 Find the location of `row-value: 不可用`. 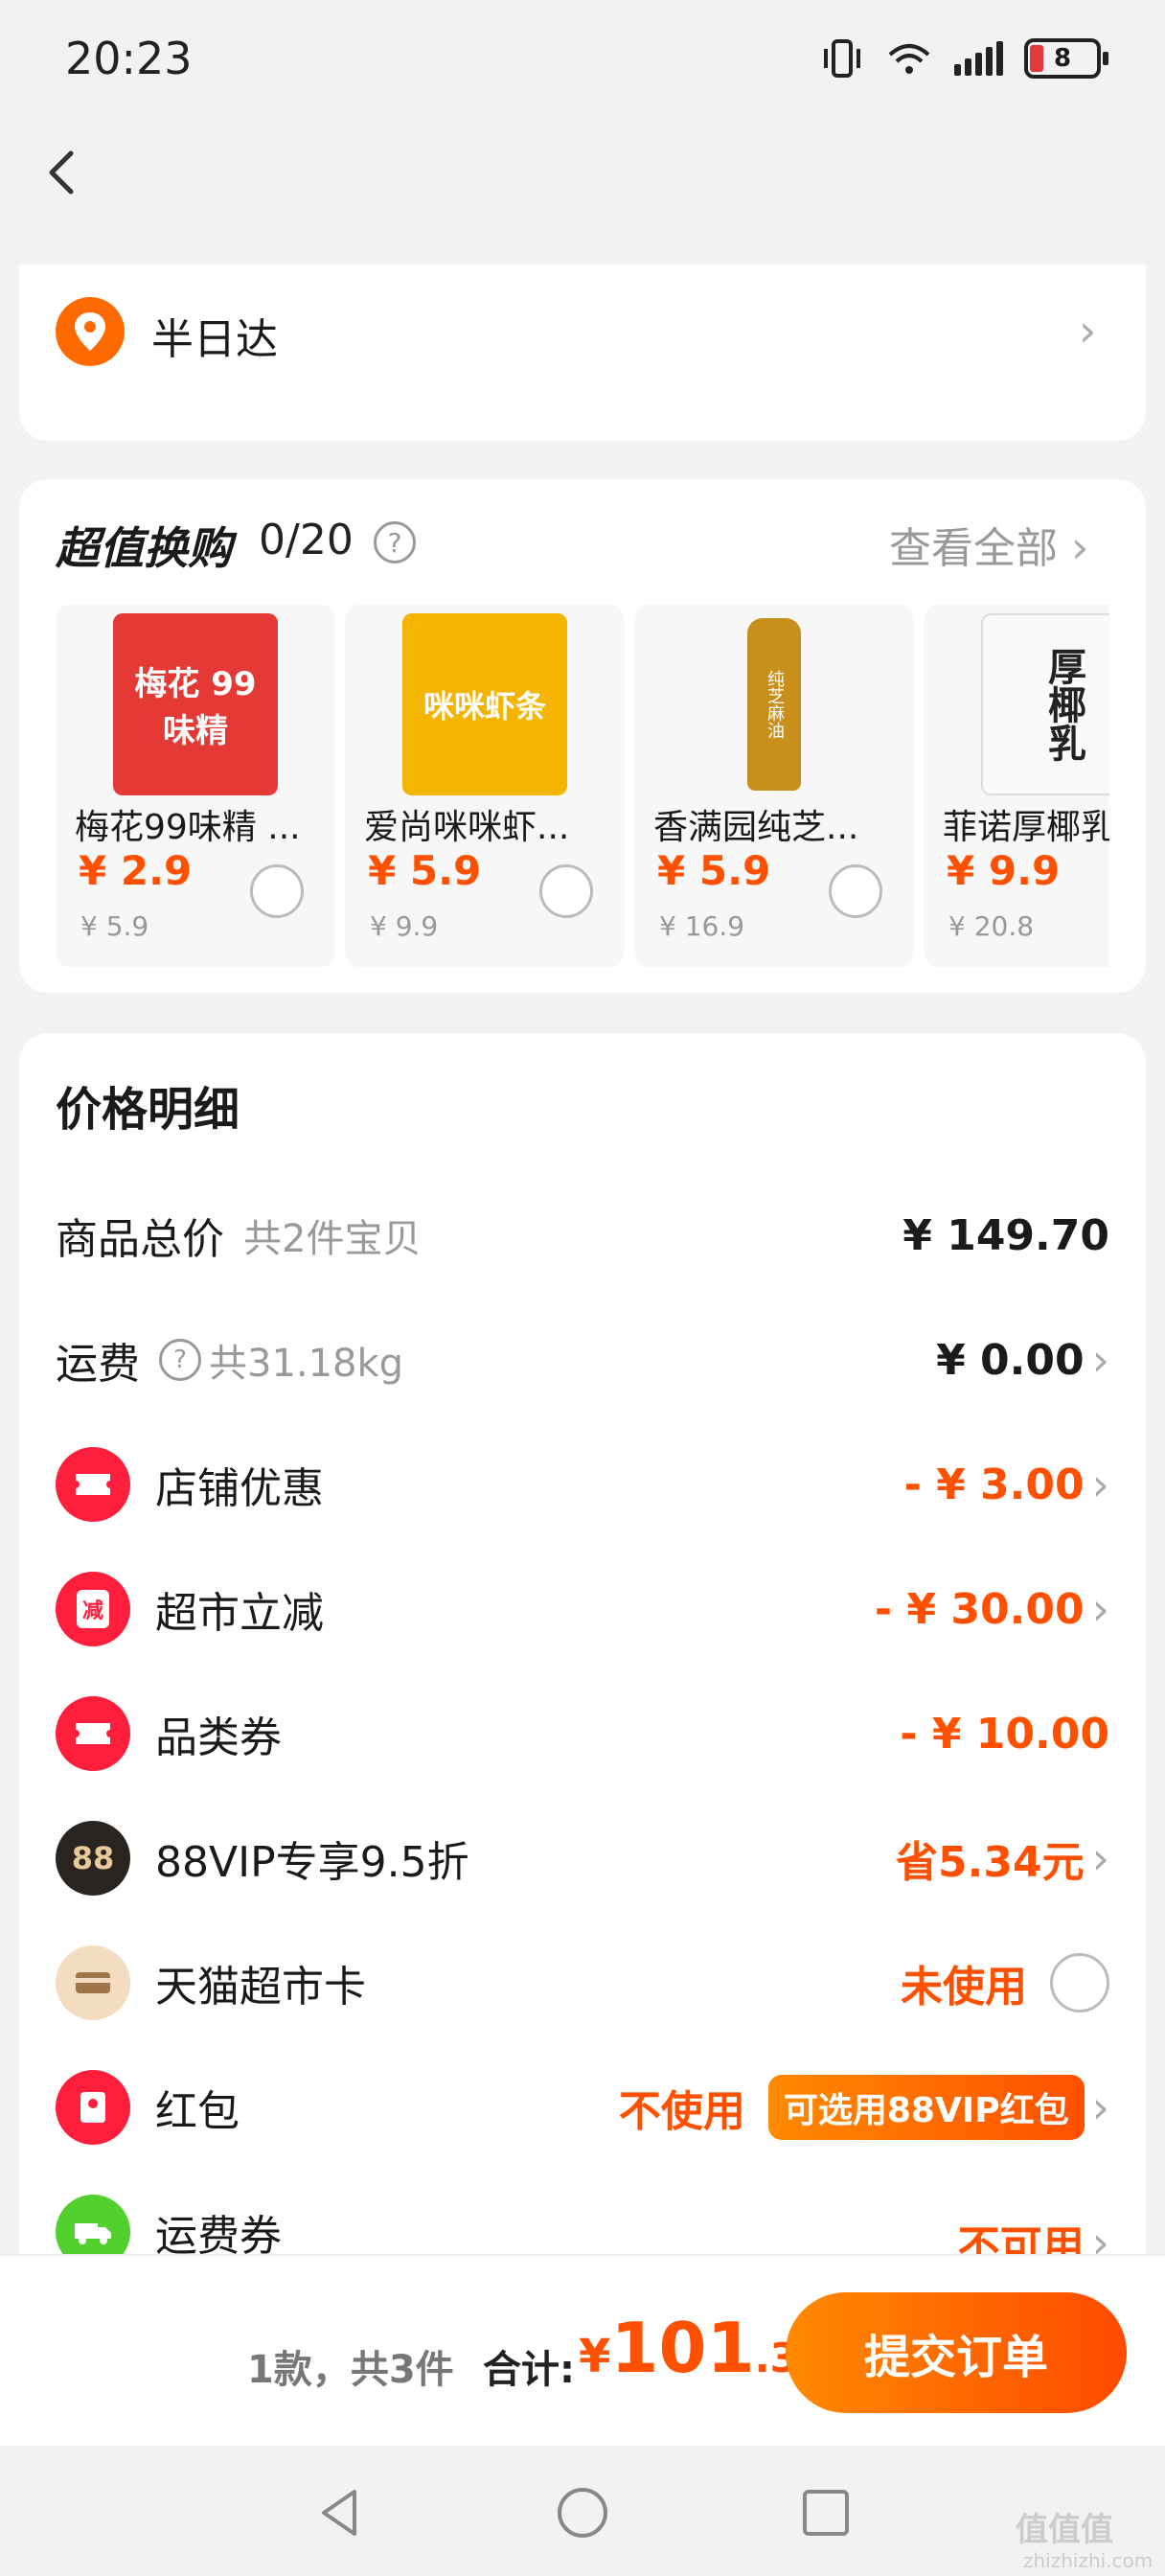

row-value: 不可用 is located at coordinates (1021, 2238).